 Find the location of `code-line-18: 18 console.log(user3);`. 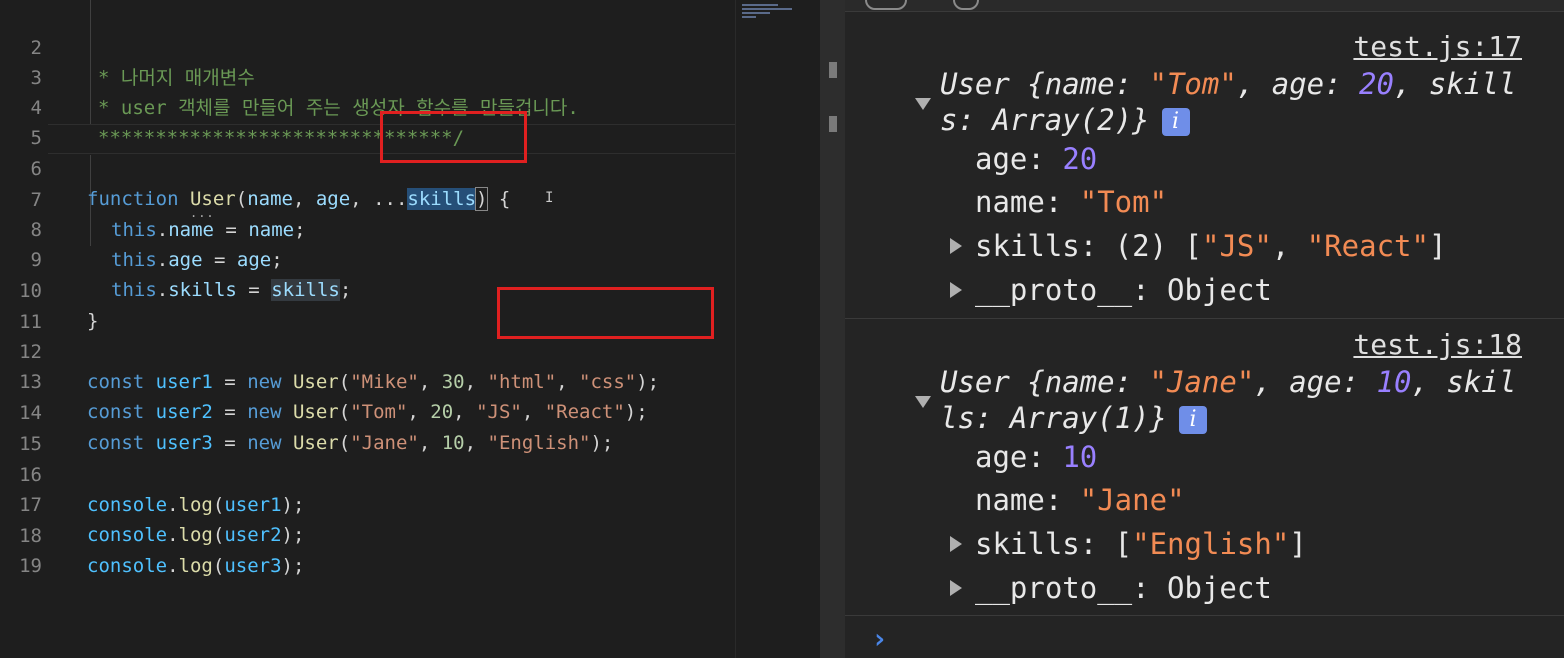

code-line-18: 18 console.log(user3); is located at coordinates (367, 534).